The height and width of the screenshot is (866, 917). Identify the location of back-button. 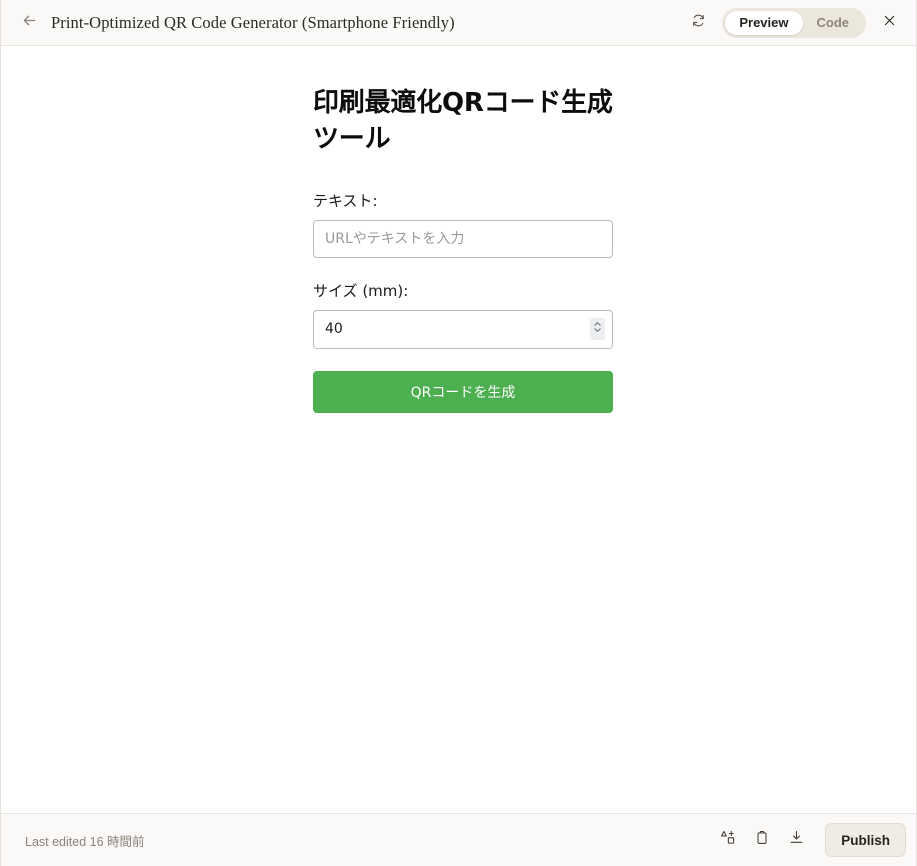
(29, 23).